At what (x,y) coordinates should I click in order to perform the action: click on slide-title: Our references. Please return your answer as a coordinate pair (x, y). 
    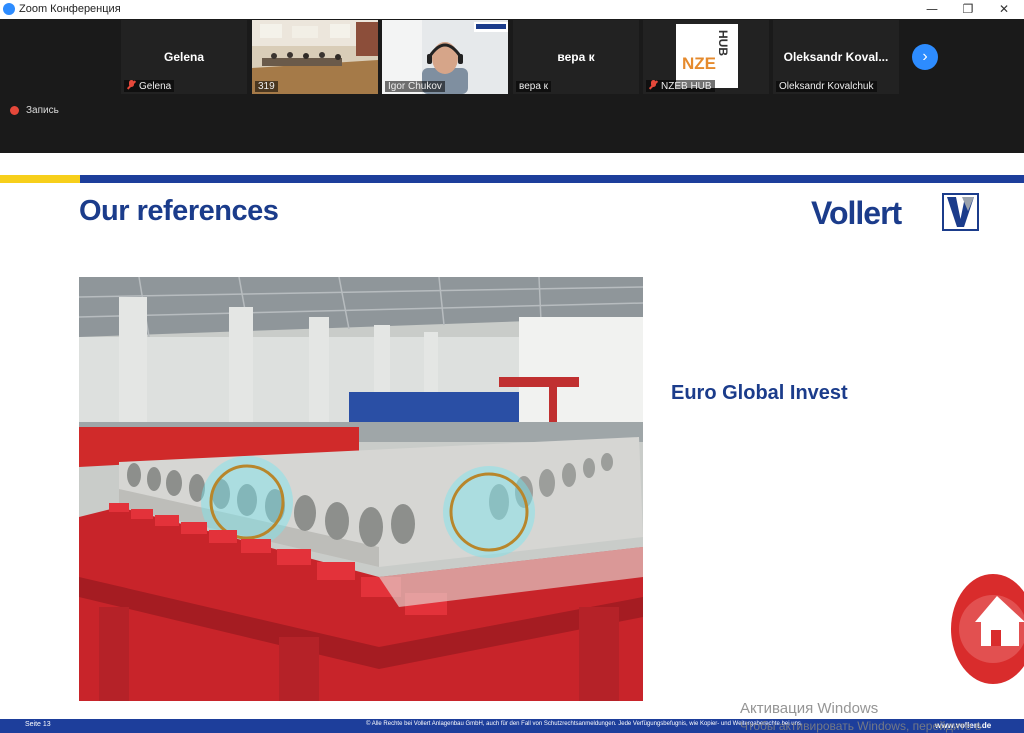
    Looking at the image, I should click on (179, 211).